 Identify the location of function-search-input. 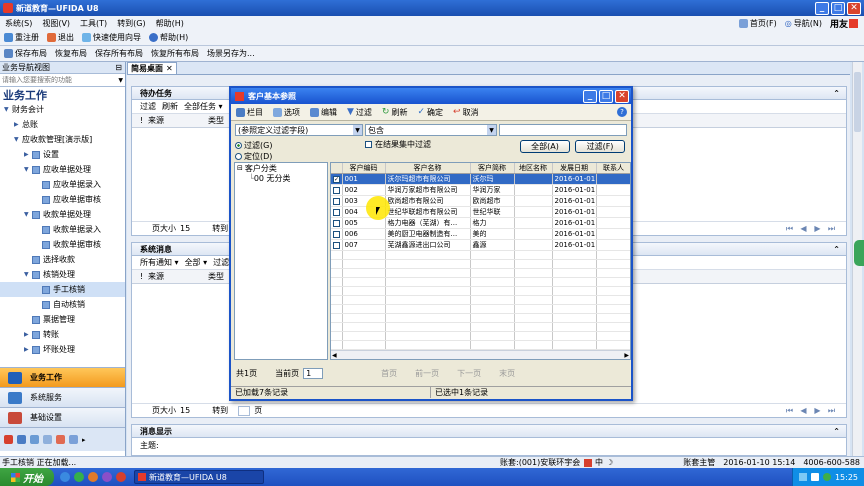
(57, 80).